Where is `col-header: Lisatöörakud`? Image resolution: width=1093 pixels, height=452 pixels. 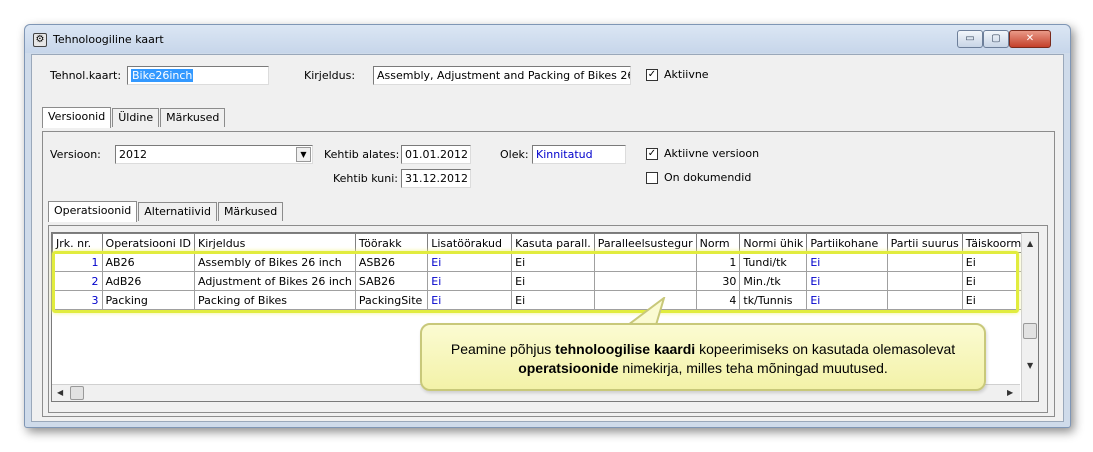 col-header: Lisatöörakud is located at coordinates (470, 243).